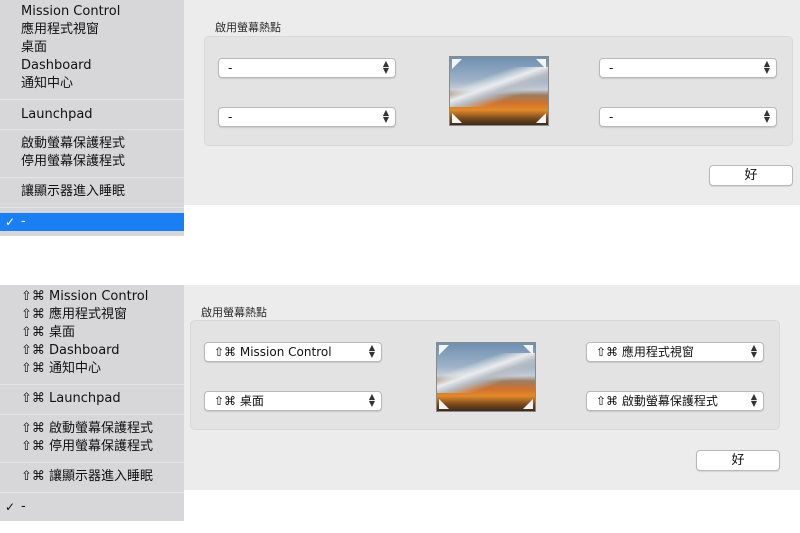  Describe the element at coordinates (92, 429) in the screenshot. I see `menu-item-start-screensaver: ⇧⌘ 啟動螢幕保護程式` at that location.